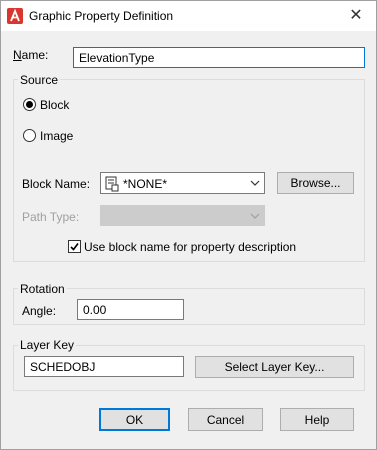 The width and height of the screenshot is (377, 450). What do you see at coordinates (29, 135) in the screenshot?
I see `image-radio` at bounding box center [29, 135].